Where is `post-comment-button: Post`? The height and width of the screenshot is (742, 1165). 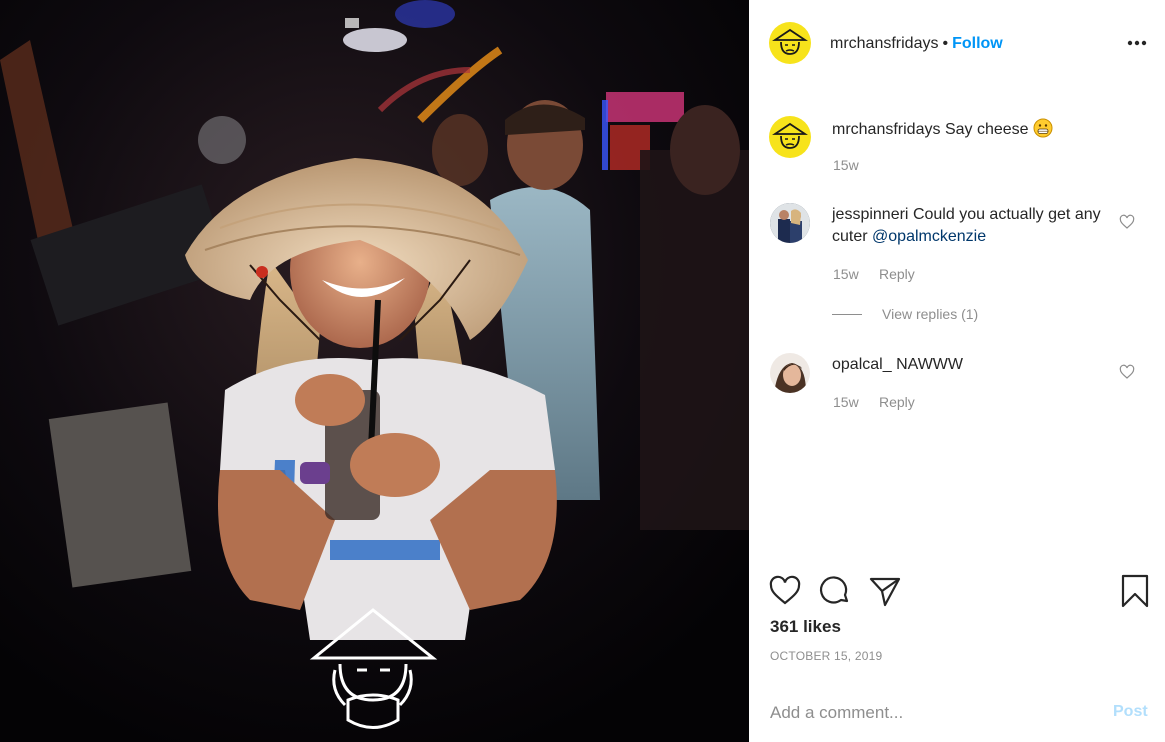 post-comment-button: Post is located at coordinates (1130, 712).